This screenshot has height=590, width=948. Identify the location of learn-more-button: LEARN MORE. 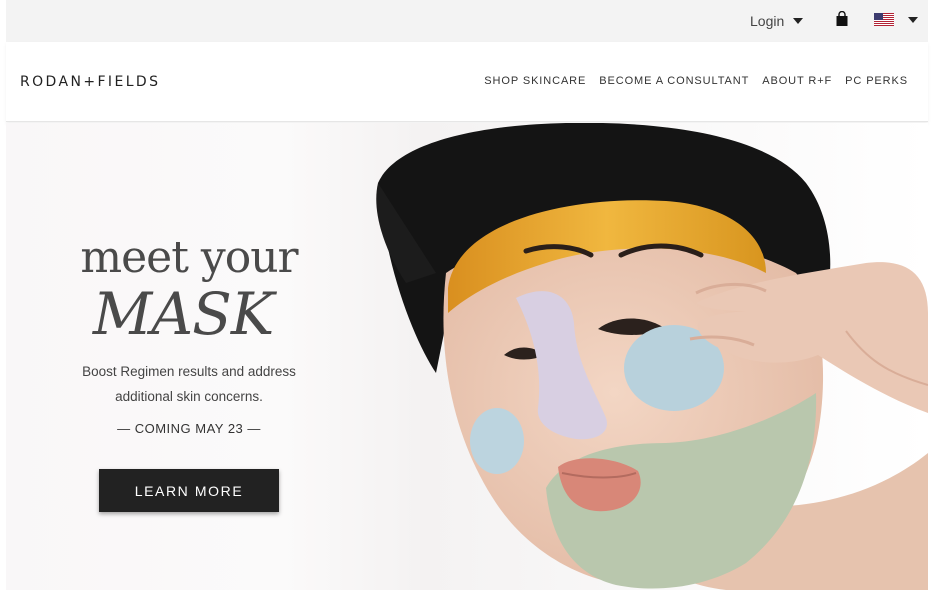
(189, 490).